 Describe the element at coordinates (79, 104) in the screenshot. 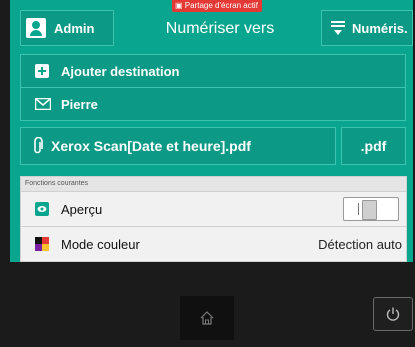

I see `recipient-label: Pierre` at that location.